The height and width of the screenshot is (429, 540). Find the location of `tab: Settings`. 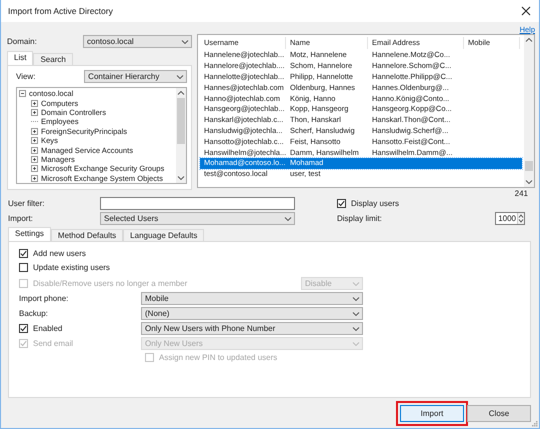

tab: Settings is located at coordinates (29, 234).